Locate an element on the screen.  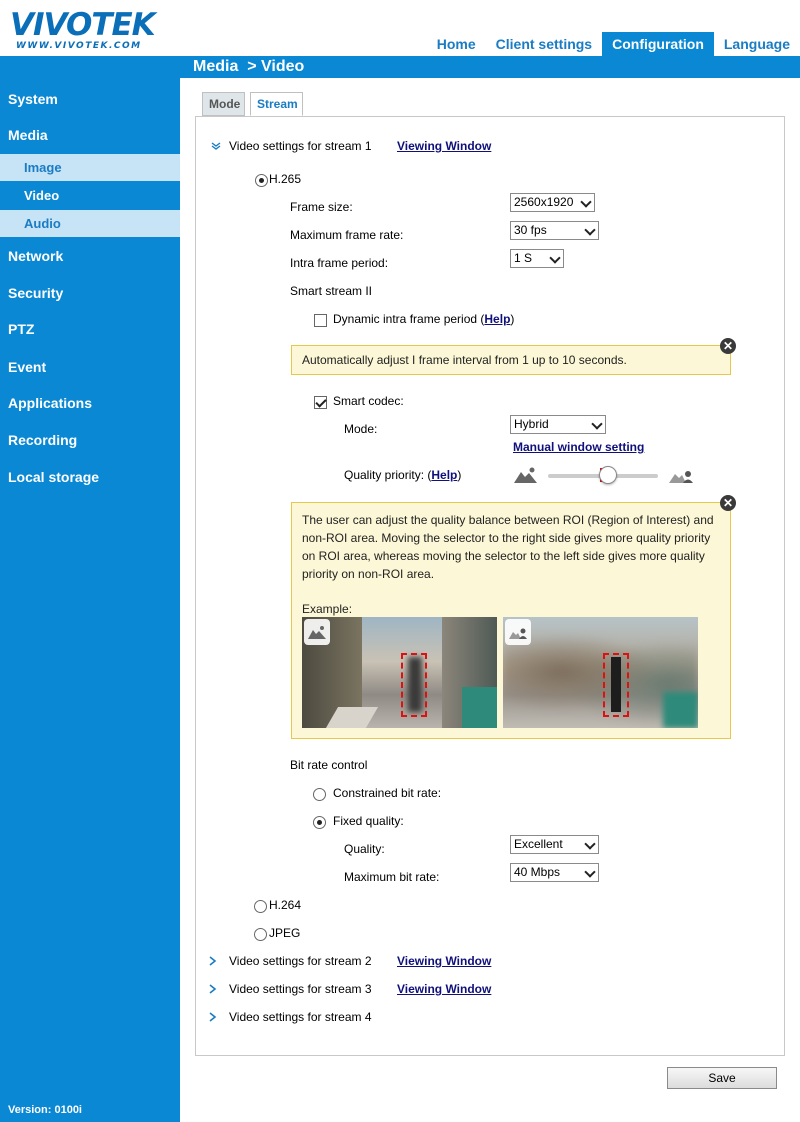
stream1-title: Video settings for stream 1 is located at coordinates (300, 146).